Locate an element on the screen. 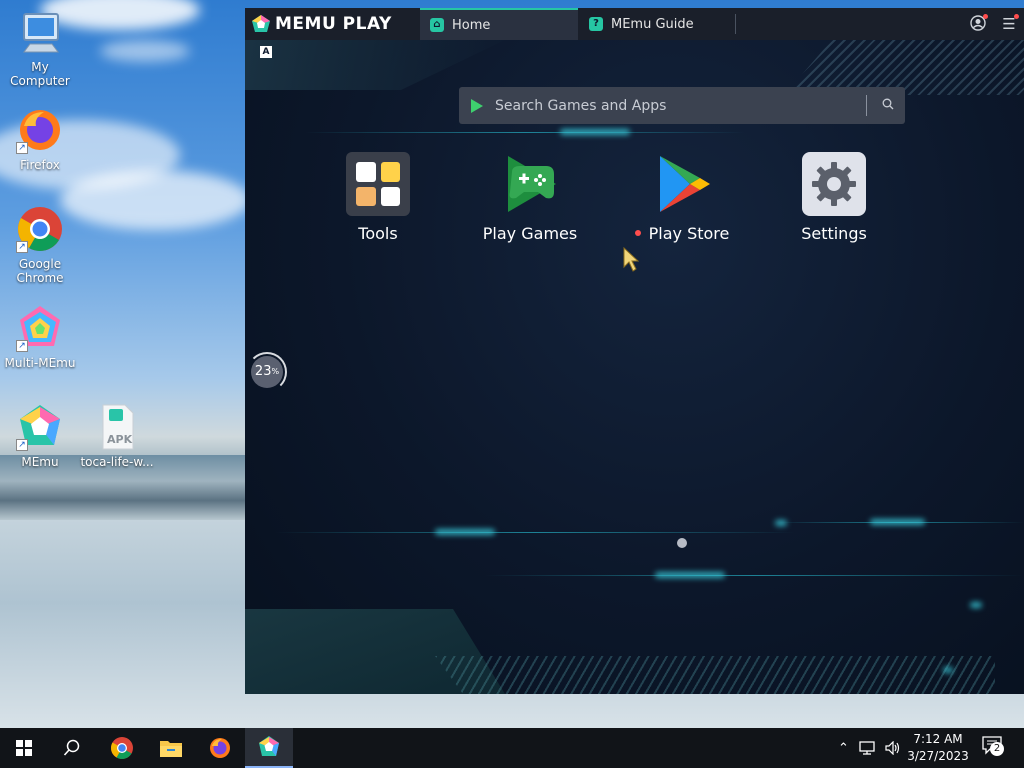  menu-icon: ☰ is located at coordinates (1009, 23).